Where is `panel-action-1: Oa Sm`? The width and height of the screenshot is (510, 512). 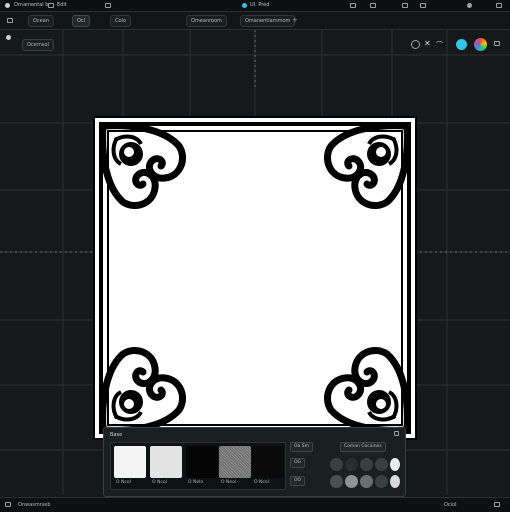
panel-action-1: Oa Sm is located at coordinates (301, 447).